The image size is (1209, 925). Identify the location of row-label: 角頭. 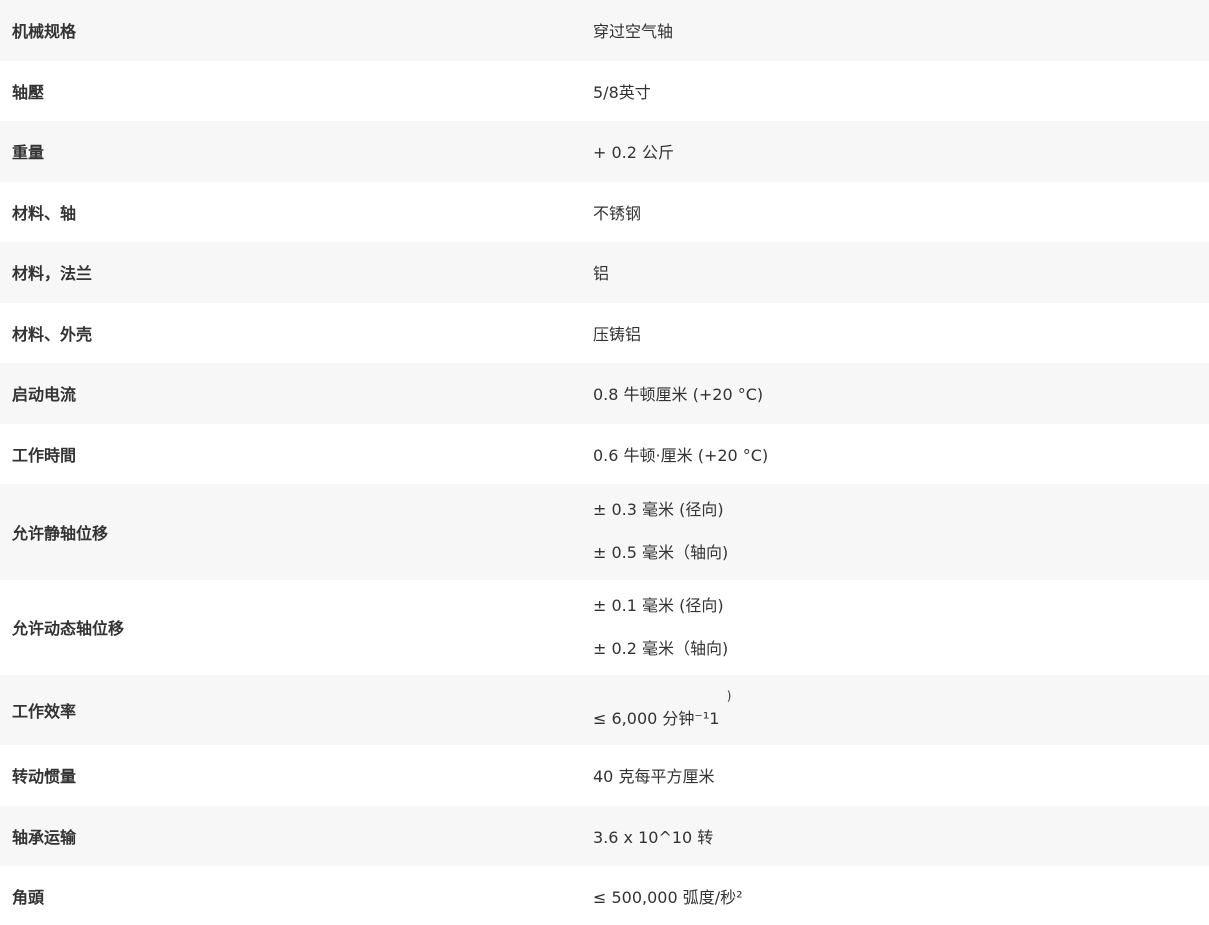
(28, 898).